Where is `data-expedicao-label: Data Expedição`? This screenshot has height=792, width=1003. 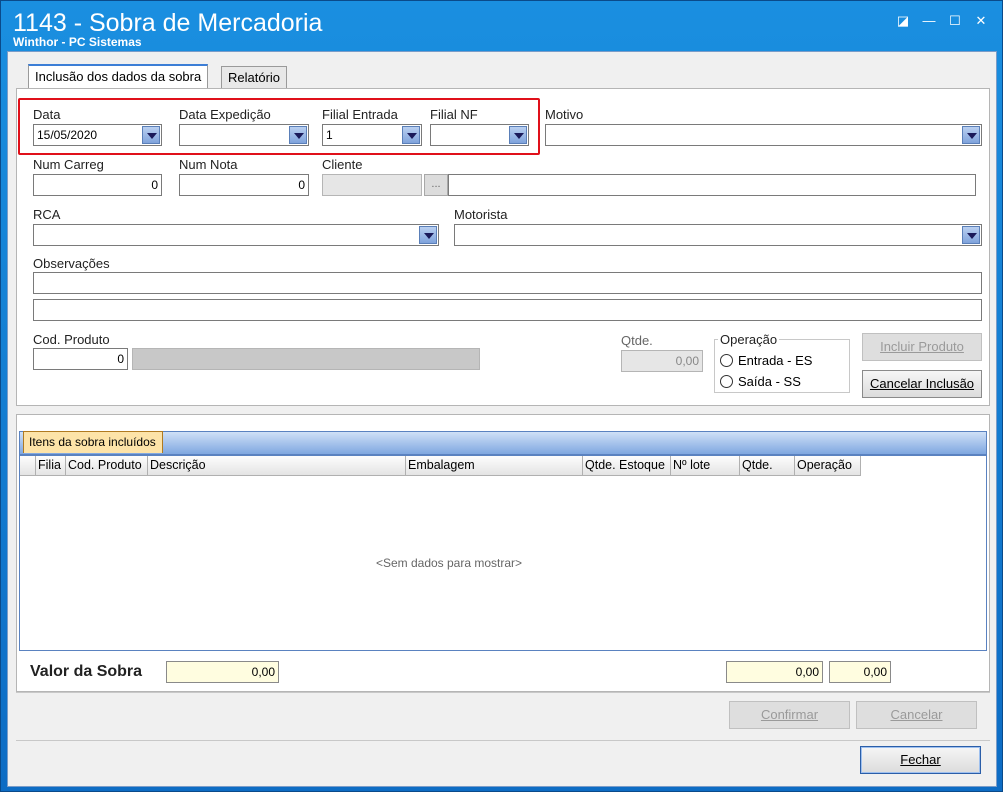 data-expedicao-label: Data Expedição is located at coordinates (225, 114).